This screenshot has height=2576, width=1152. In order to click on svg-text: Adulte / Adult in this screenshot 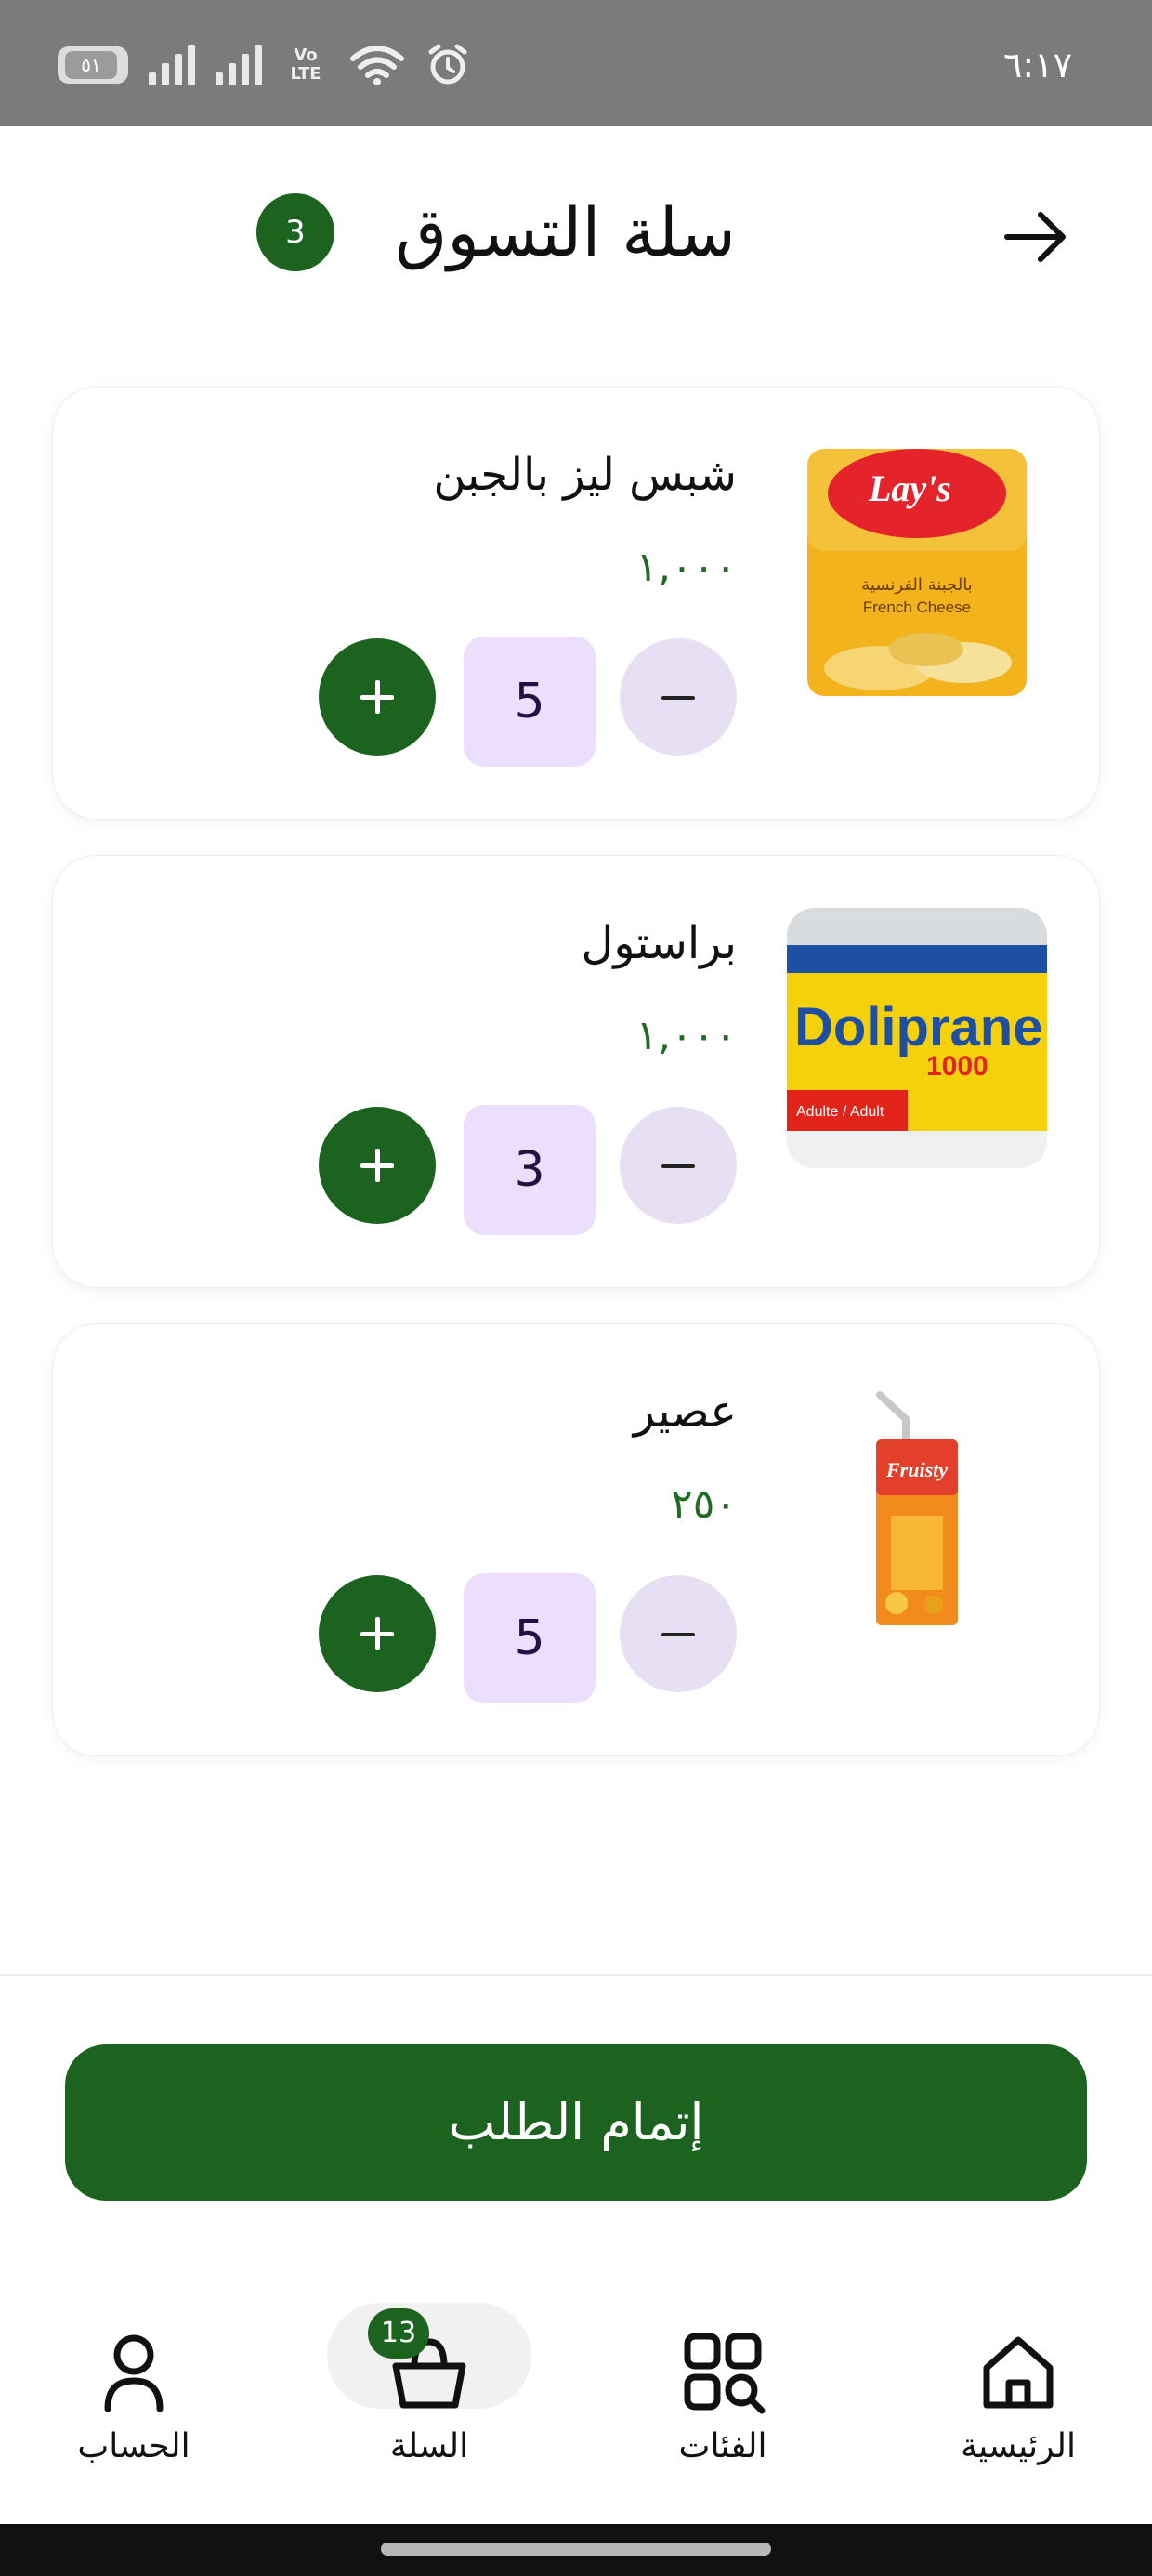, I will do `click(840, 1112)`.